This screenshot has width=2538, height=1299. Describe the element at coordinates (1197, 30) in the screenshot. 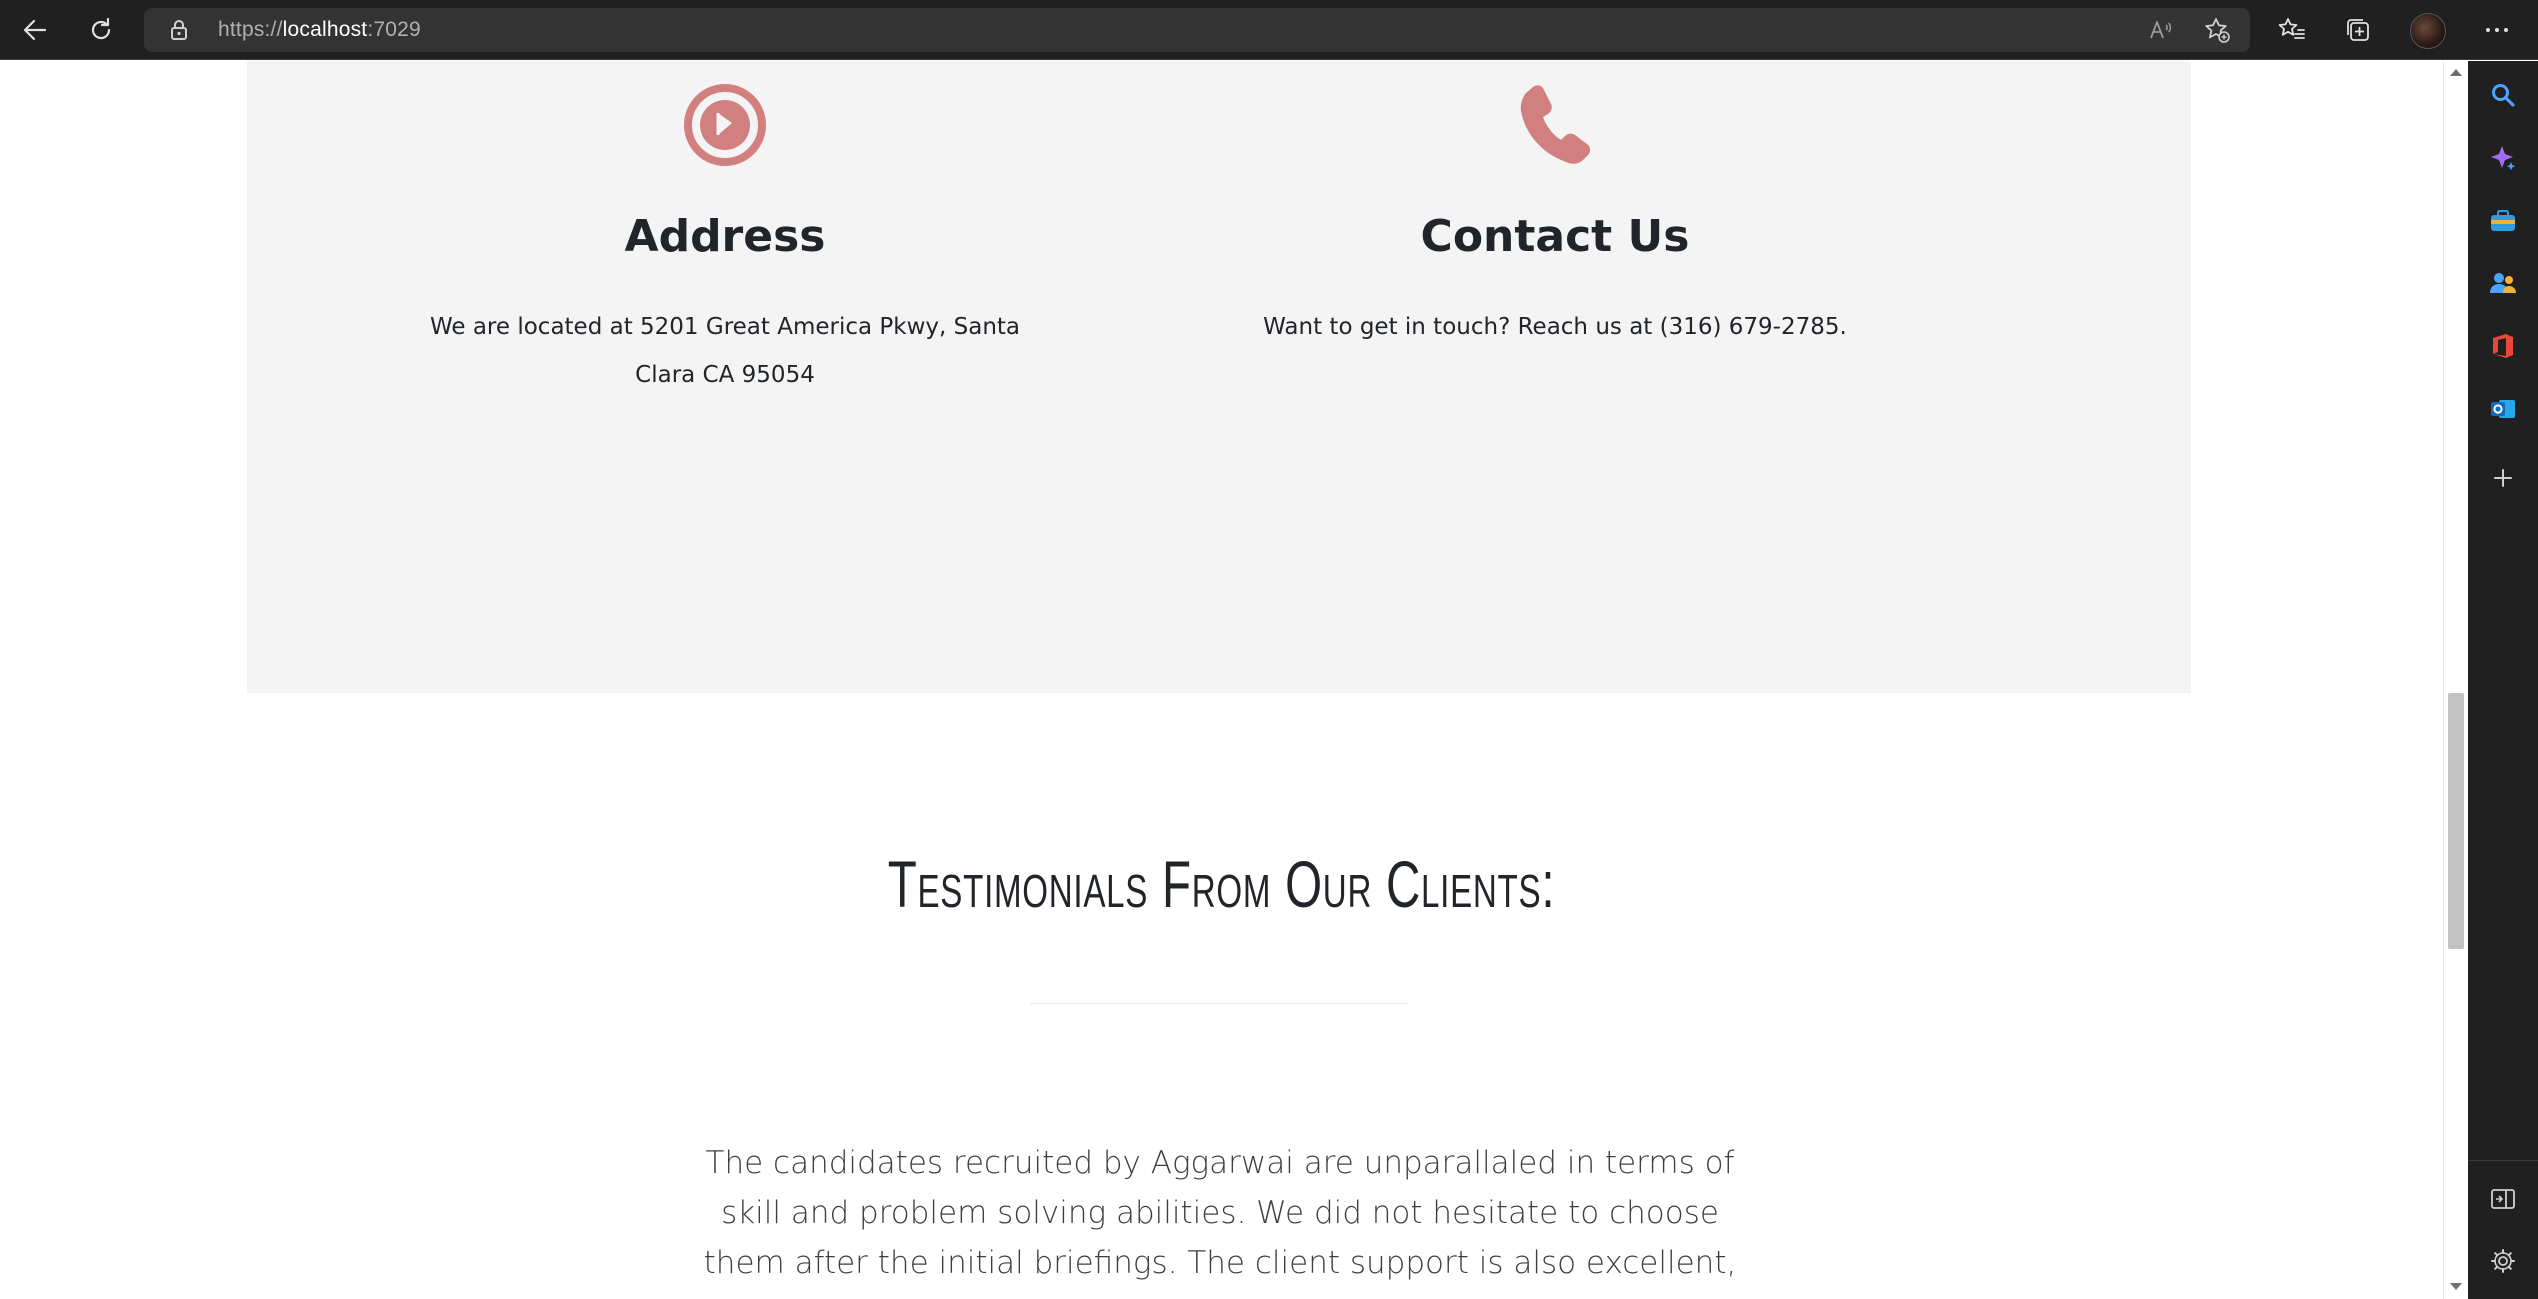

I see `address-bar: https://localhost:7029` at that location.